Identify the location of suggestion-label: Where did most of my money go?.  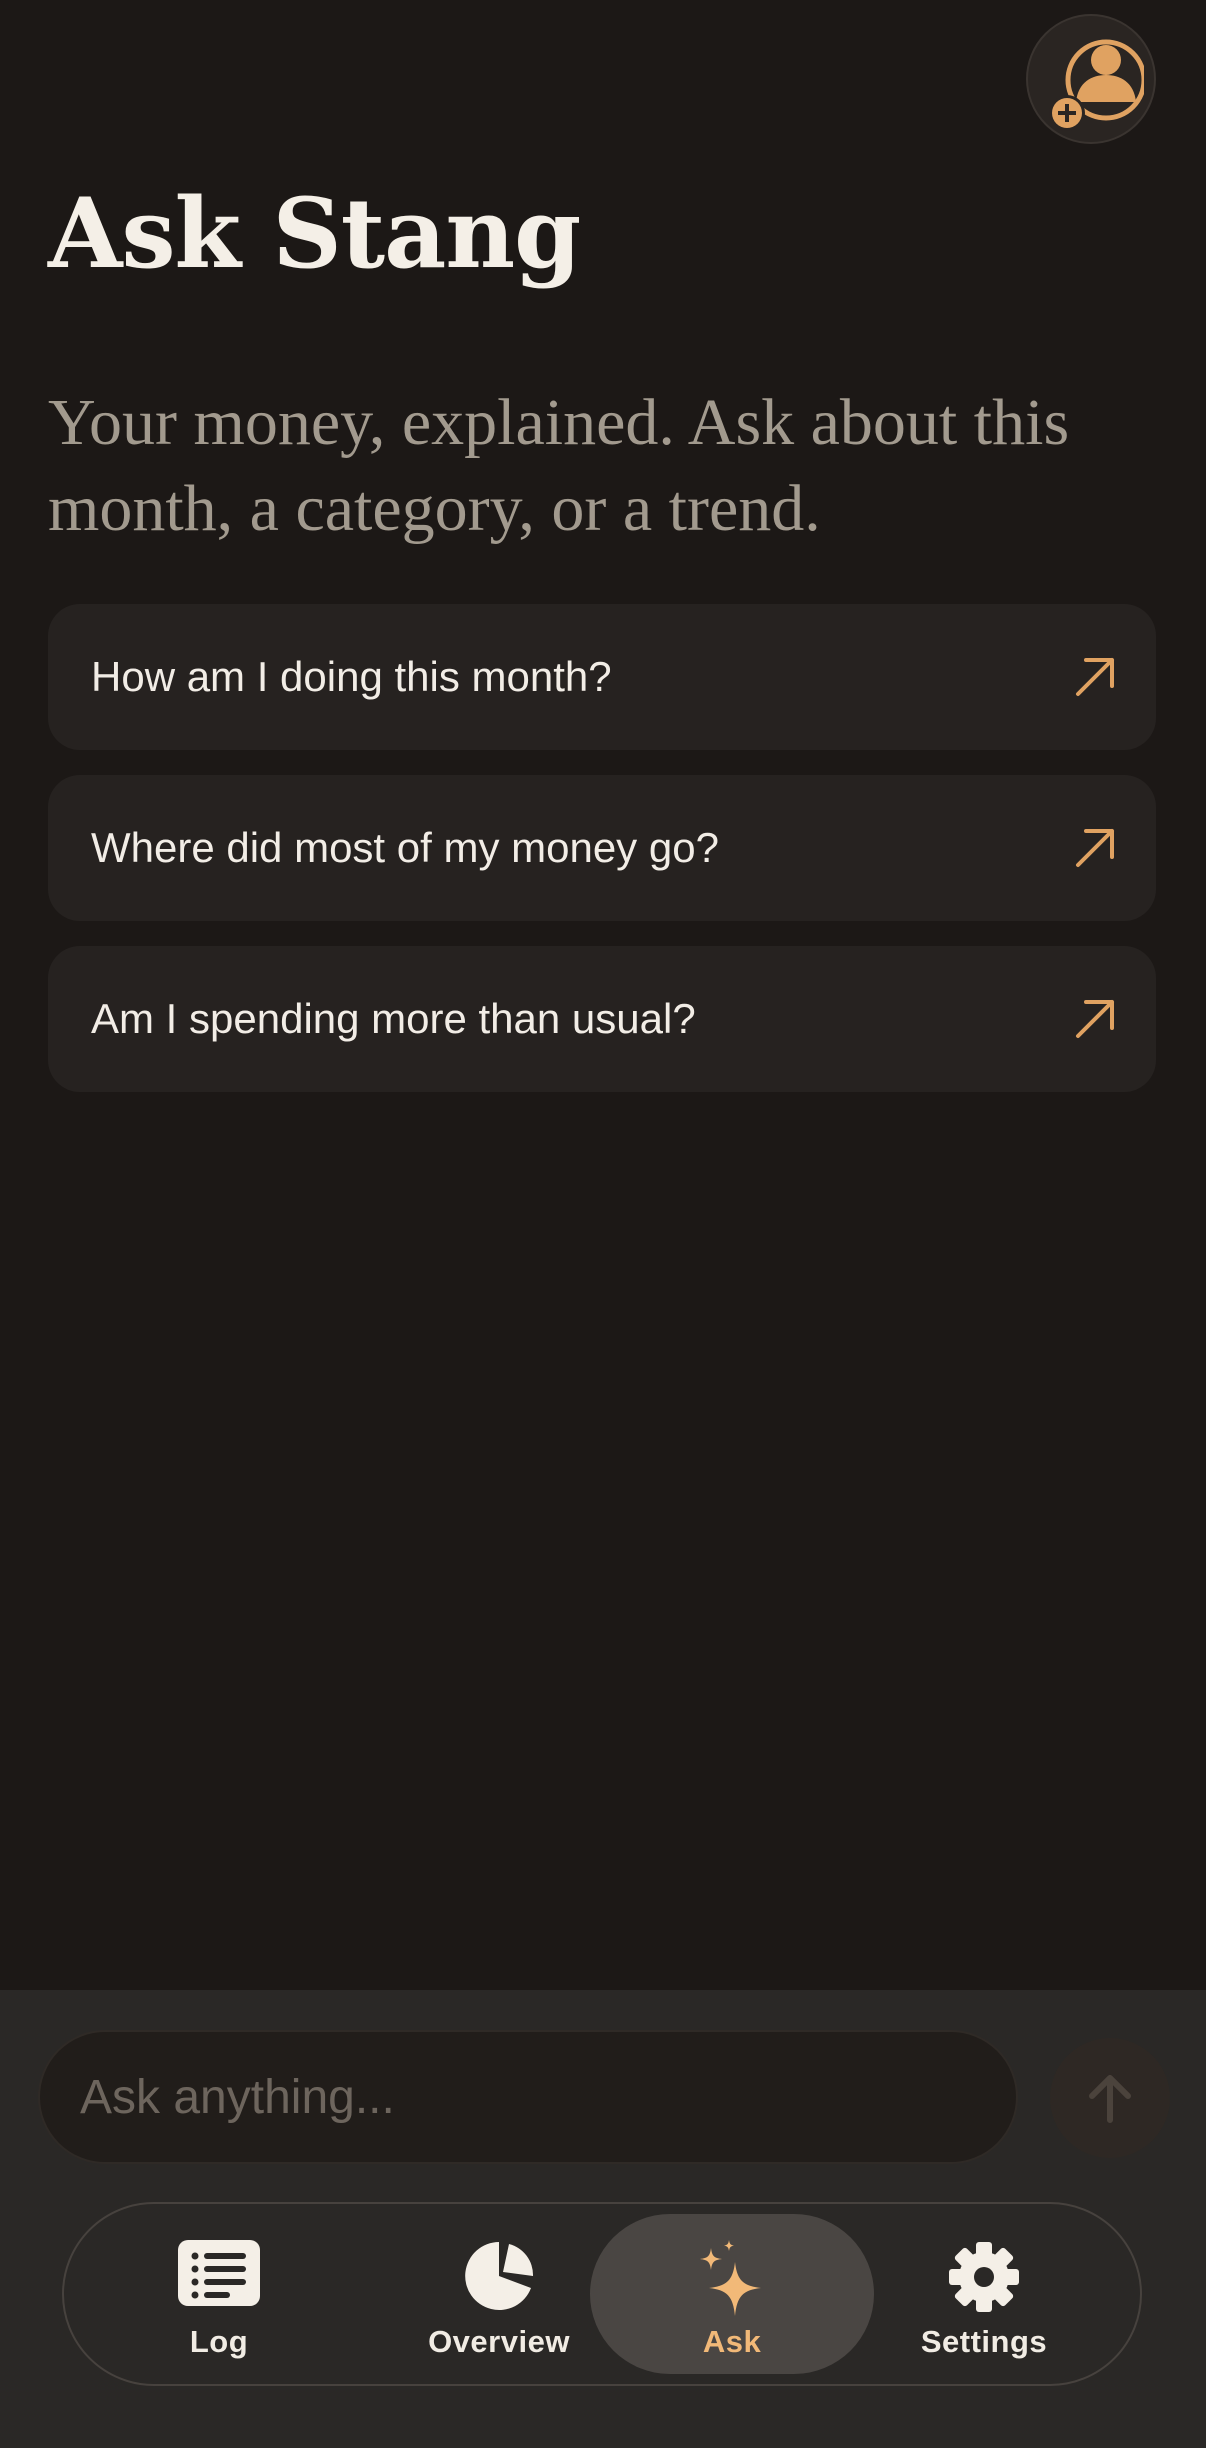
(405, 847).